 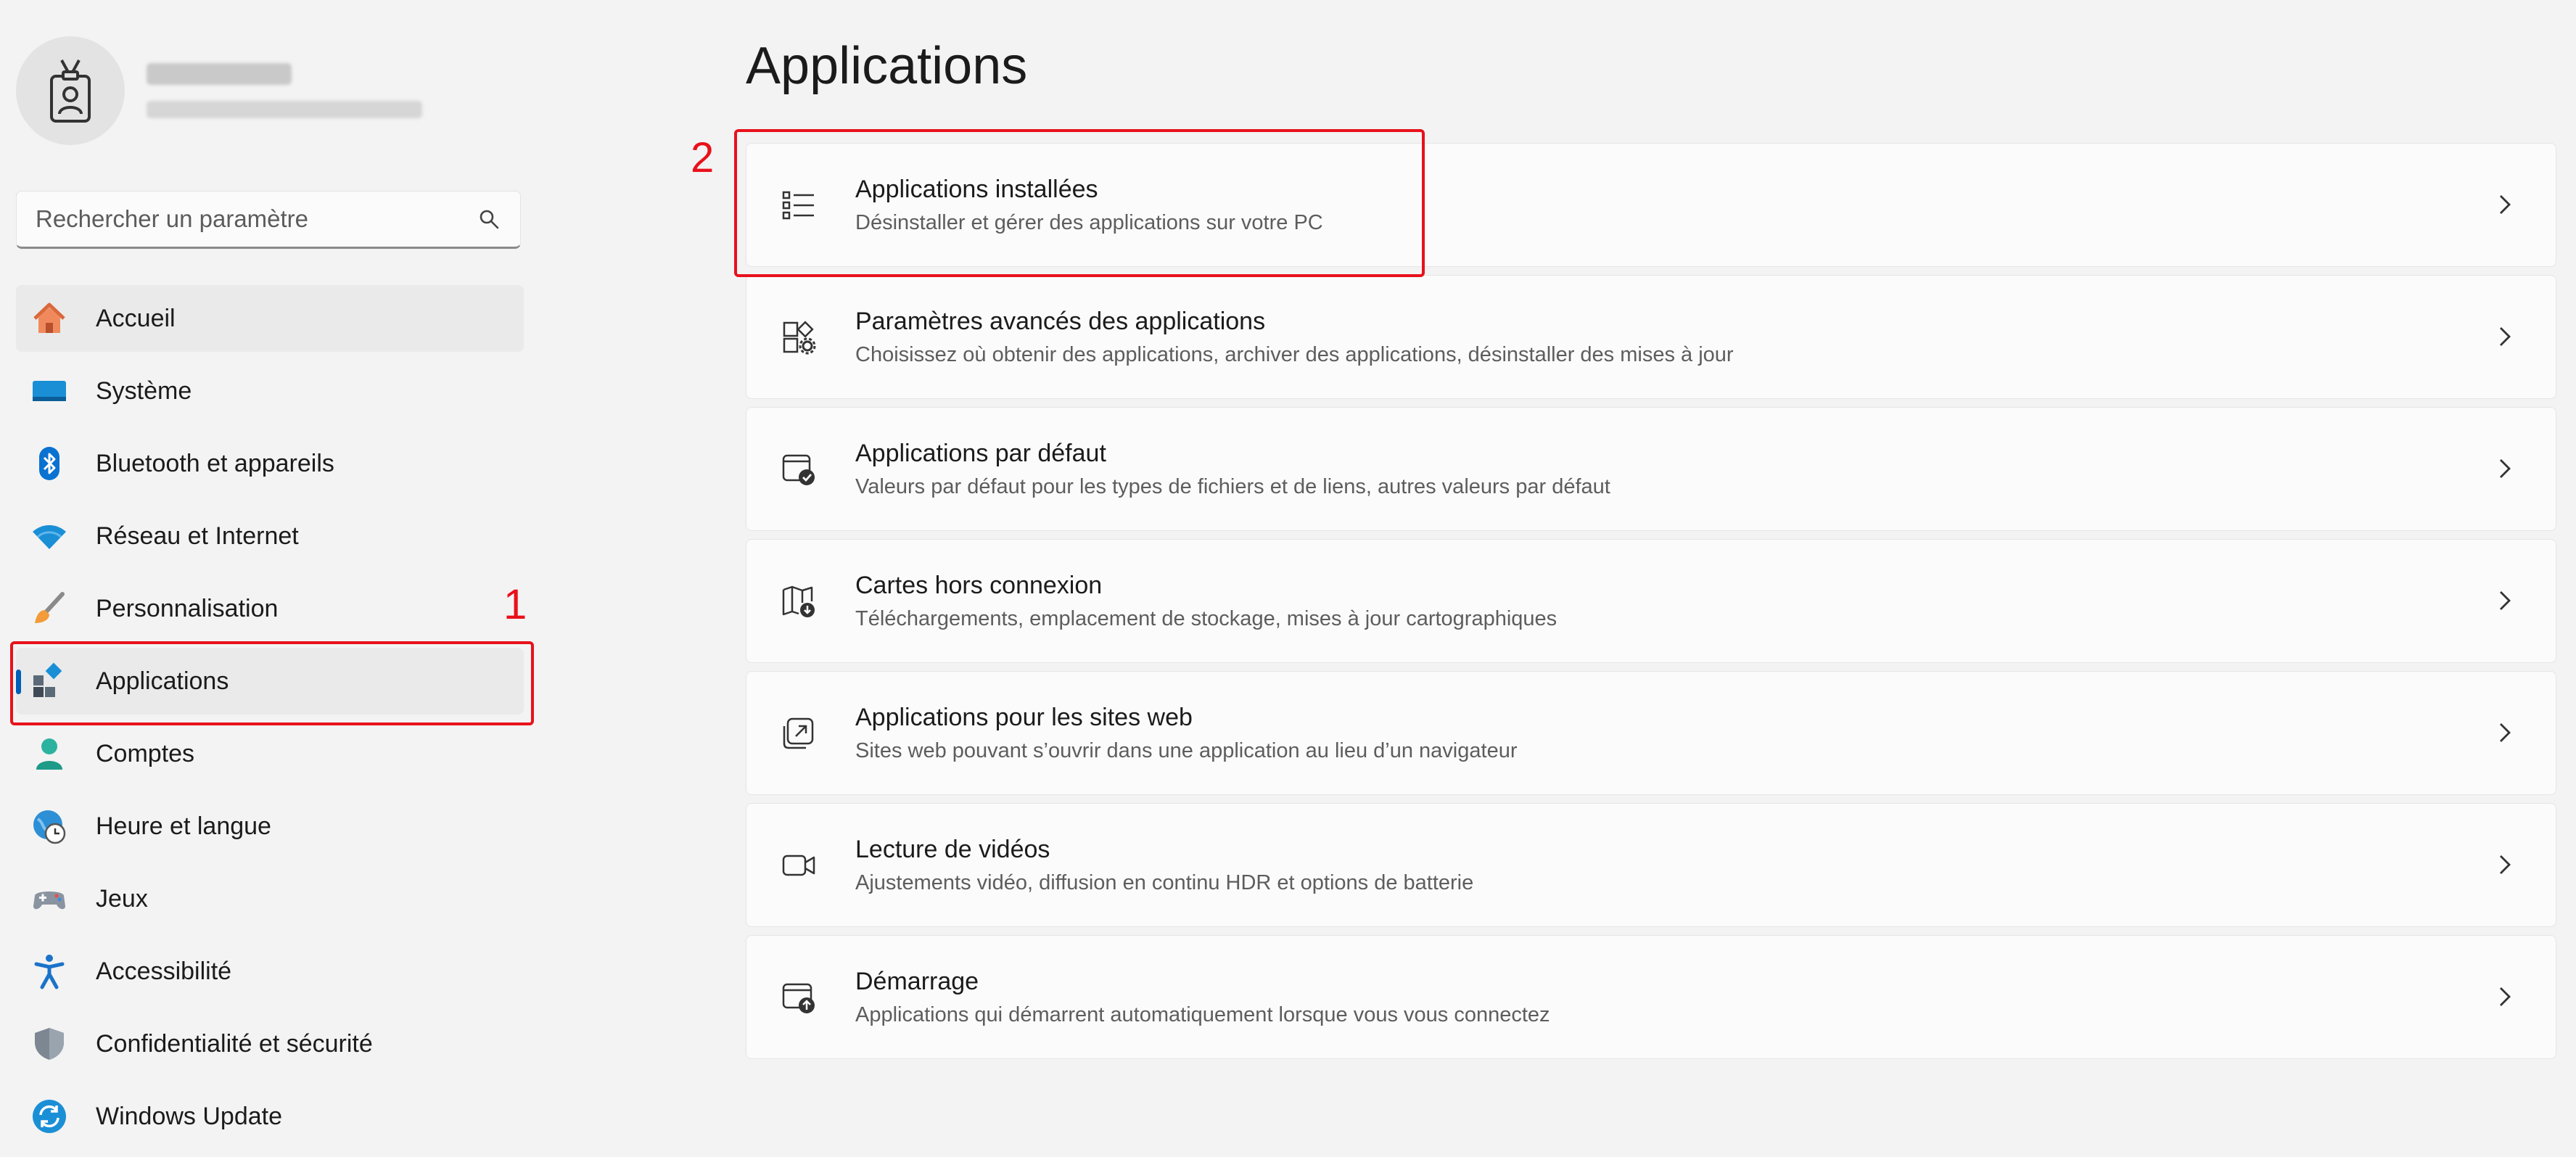 I want to click on clock-globe-icon, so click(x=49, y=826).